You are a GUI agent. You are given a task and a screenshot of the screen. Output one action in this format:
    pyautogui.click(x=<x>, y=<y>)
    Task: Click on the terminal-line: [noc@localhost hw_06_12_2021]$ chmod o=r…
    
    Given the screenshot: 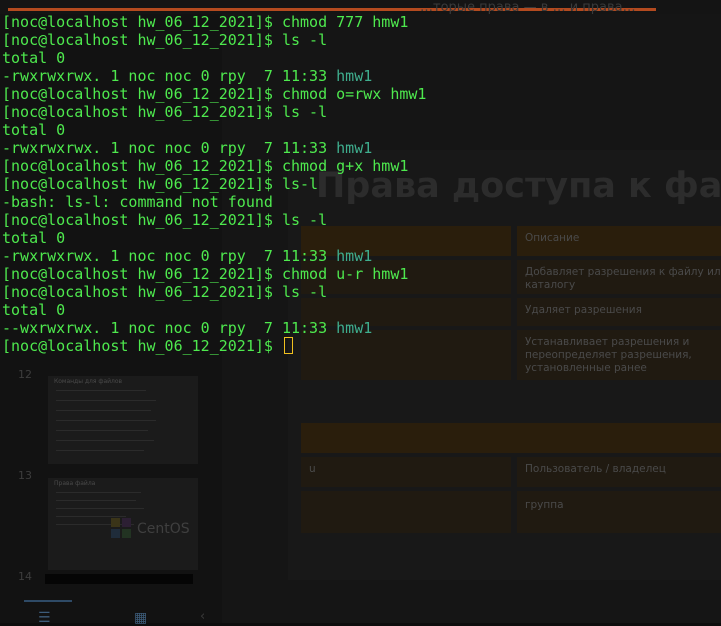 What is the action you would take?
    pyautogui.click(x=214, y=94)
    